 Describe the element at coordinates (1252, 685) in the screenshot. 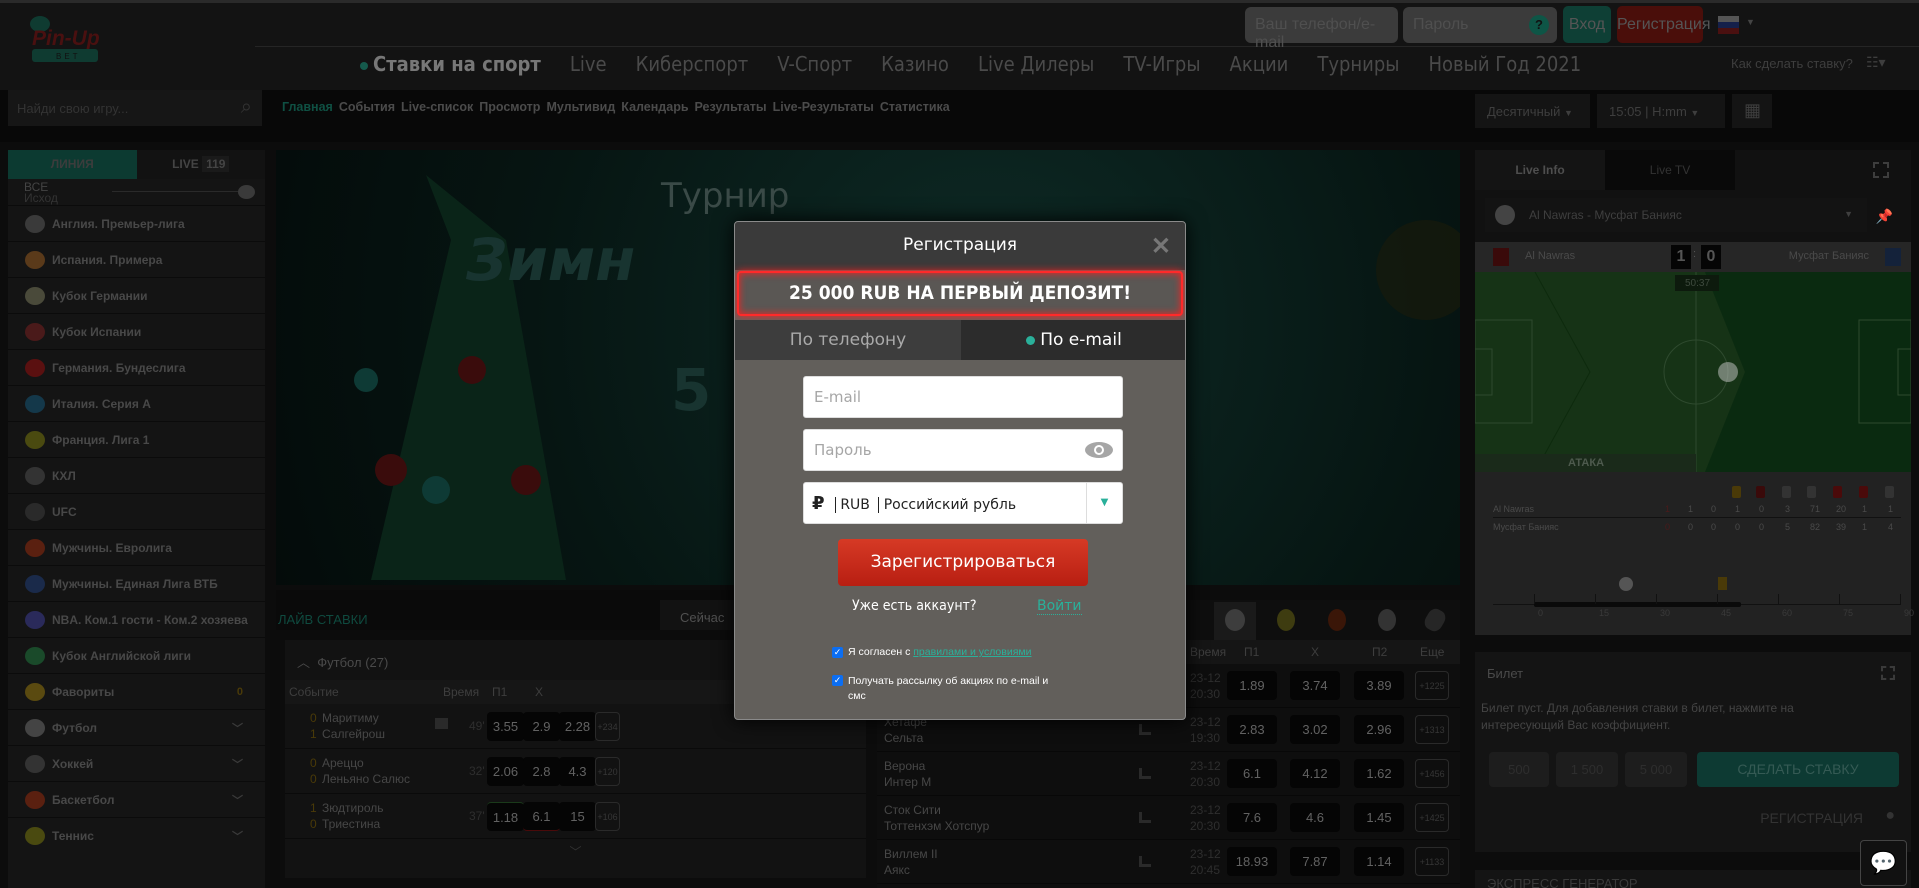

I see `odd-p1: 1.89` at that location.